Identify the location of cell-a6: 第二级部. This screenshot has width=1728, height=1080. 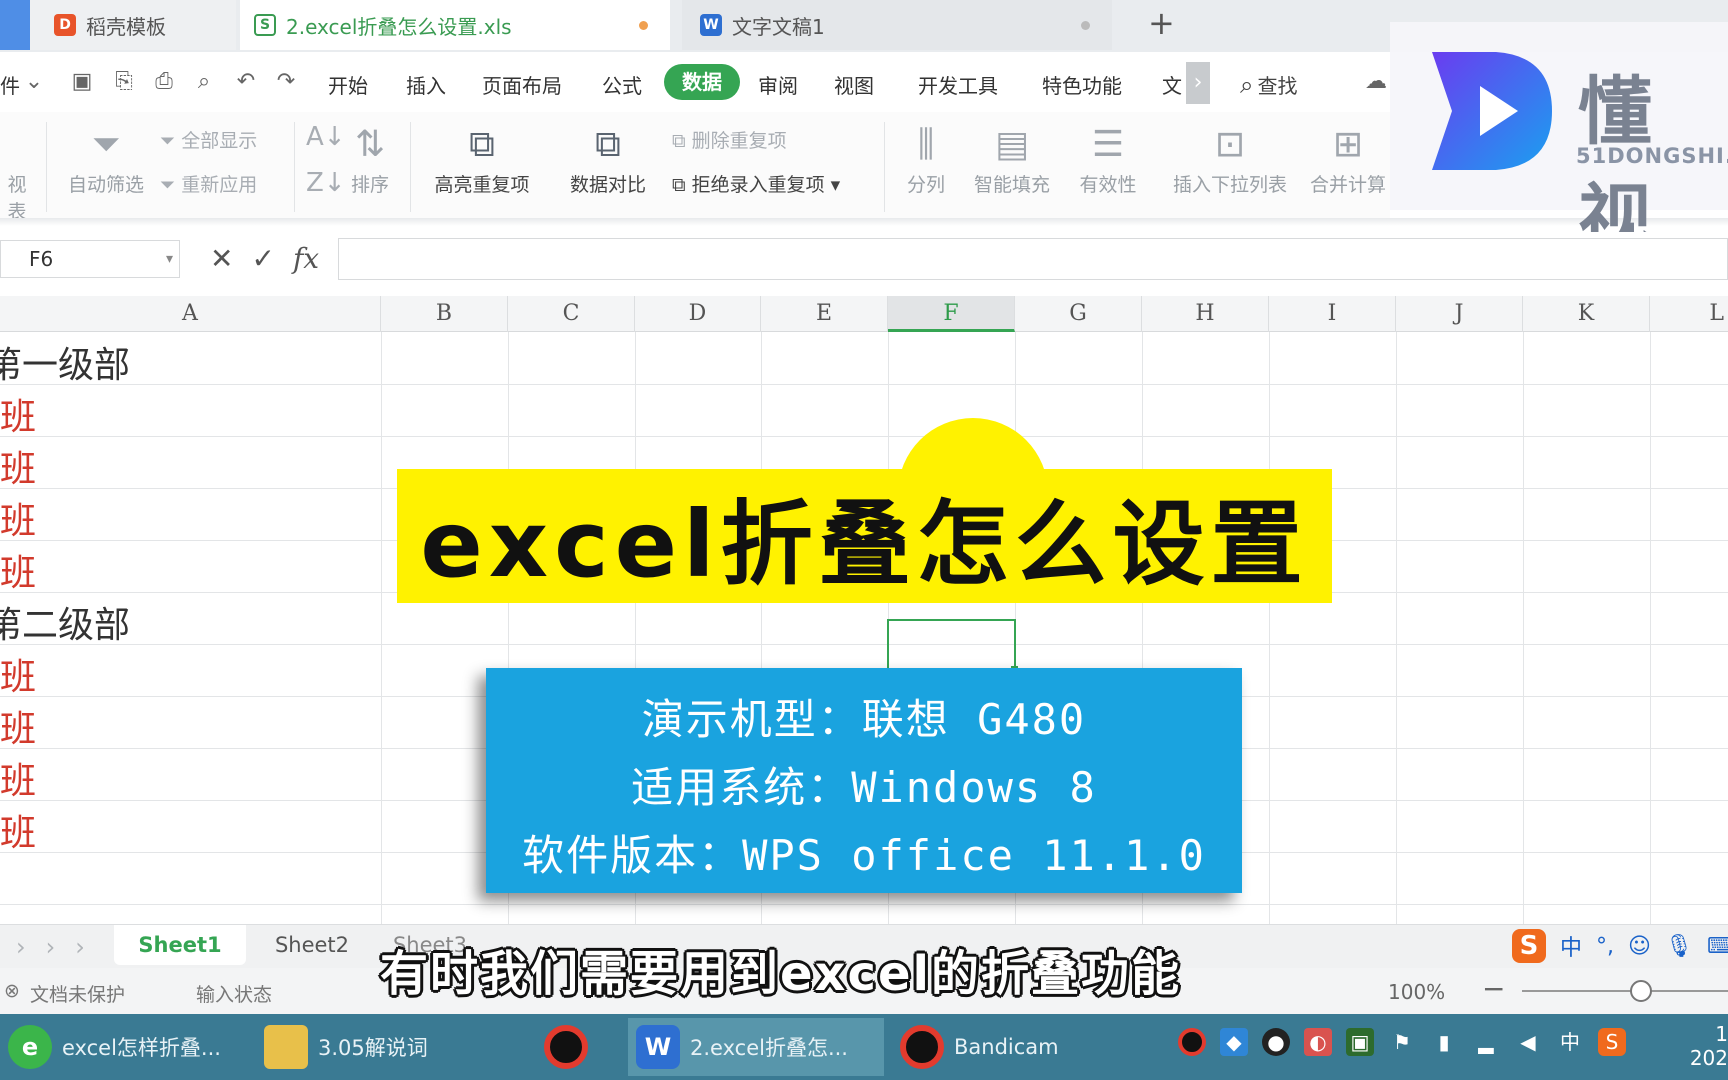
(65, 622).